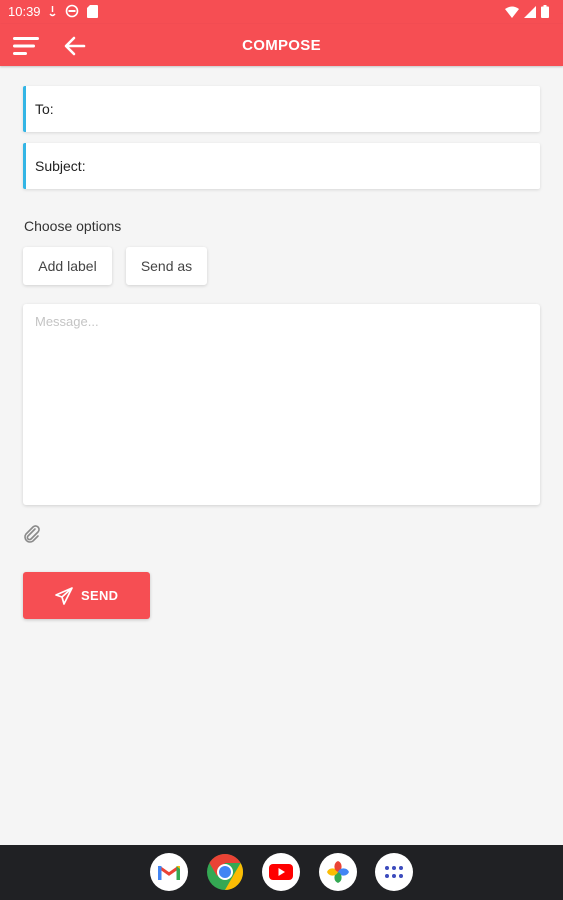 The image size is (563, 900). I want to click on notification-icon, so click(52, 10).